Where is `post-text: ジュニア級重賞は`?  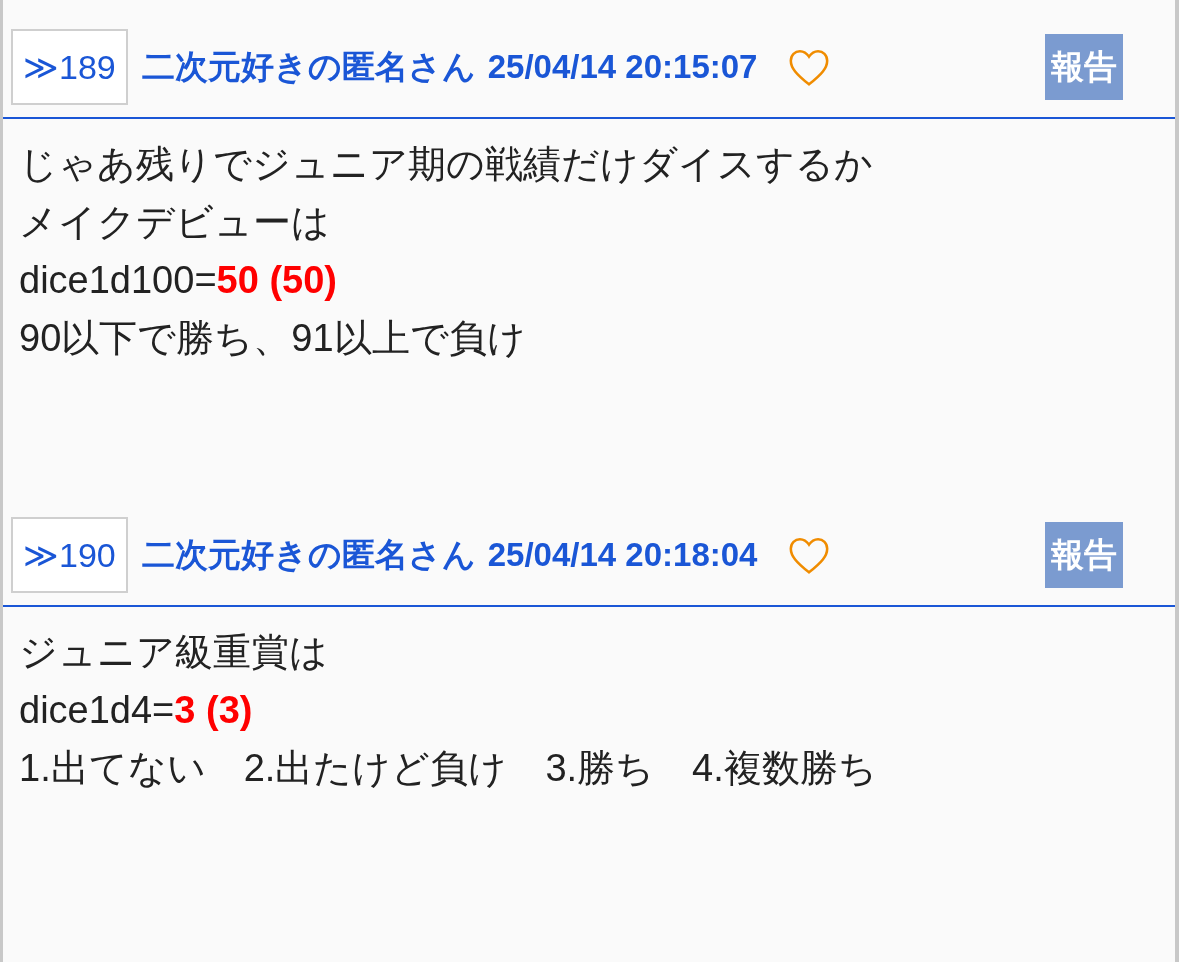
post-text: ジュニア級重賞は is located at coordinates (174, 652).